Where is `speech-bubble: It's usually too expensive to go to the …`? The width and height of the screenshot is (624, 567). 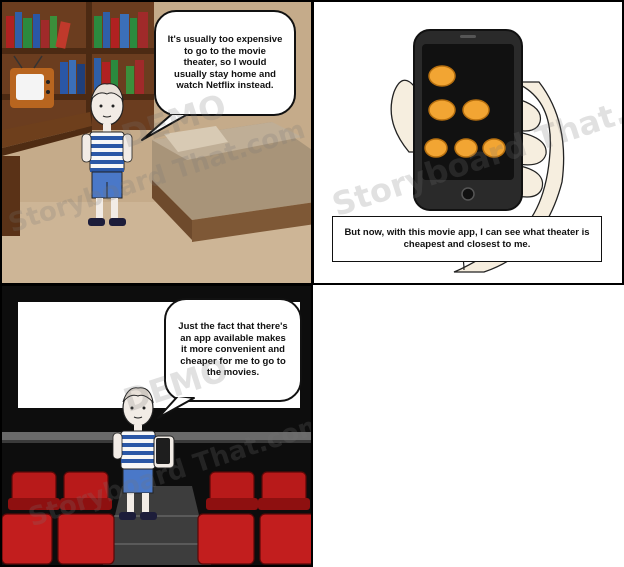
speech-bubble: It's usually too expensive to go to the … is located at coordinates (225, 63).